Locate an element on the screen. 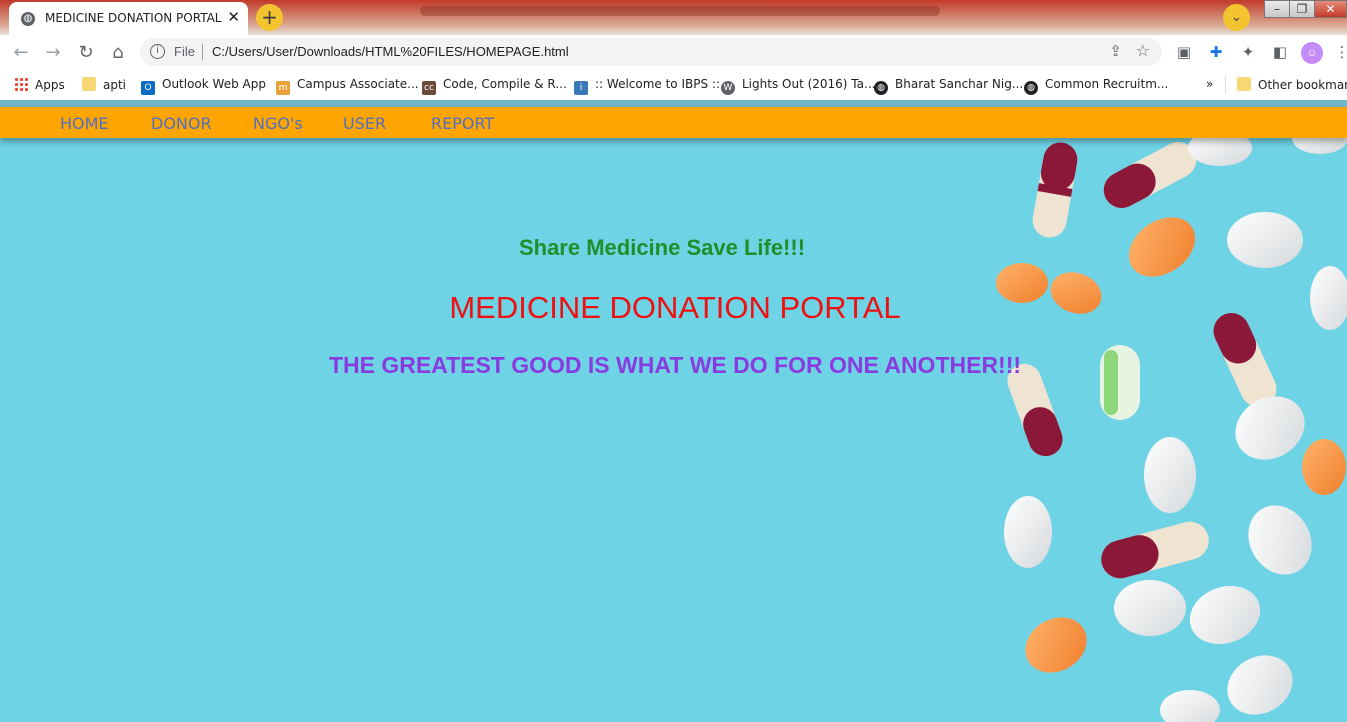  forward-icon: → is located at coordinates (53, 53).